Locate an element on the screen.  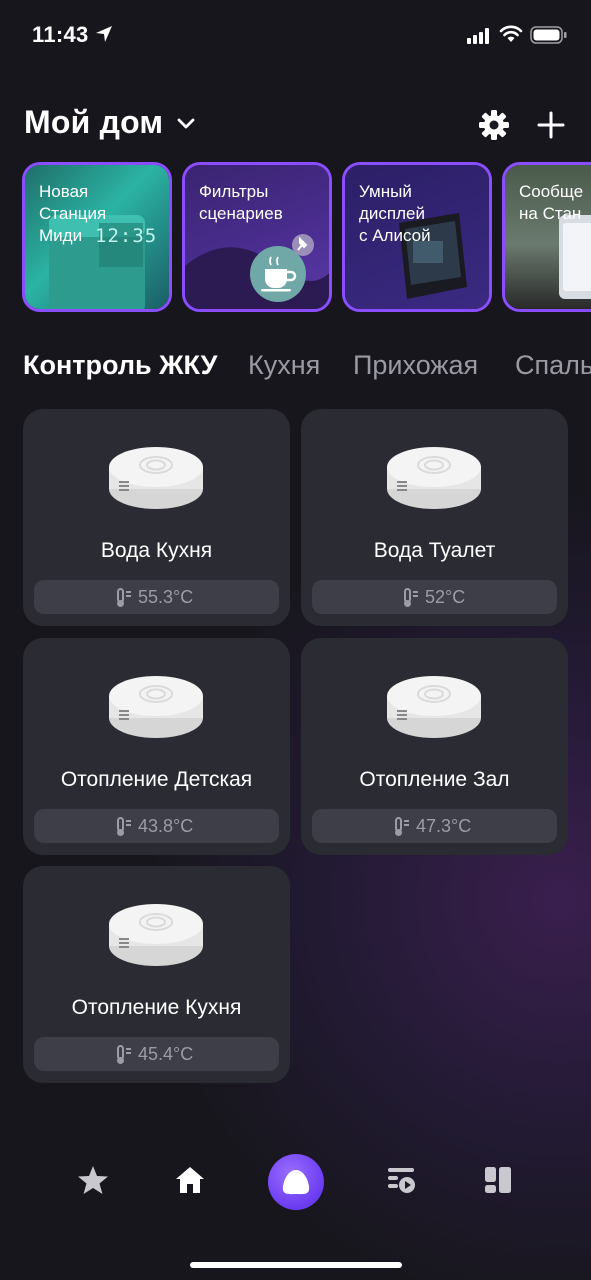
temperature-value: 45.4°C is located at coordinates (166, 1054).